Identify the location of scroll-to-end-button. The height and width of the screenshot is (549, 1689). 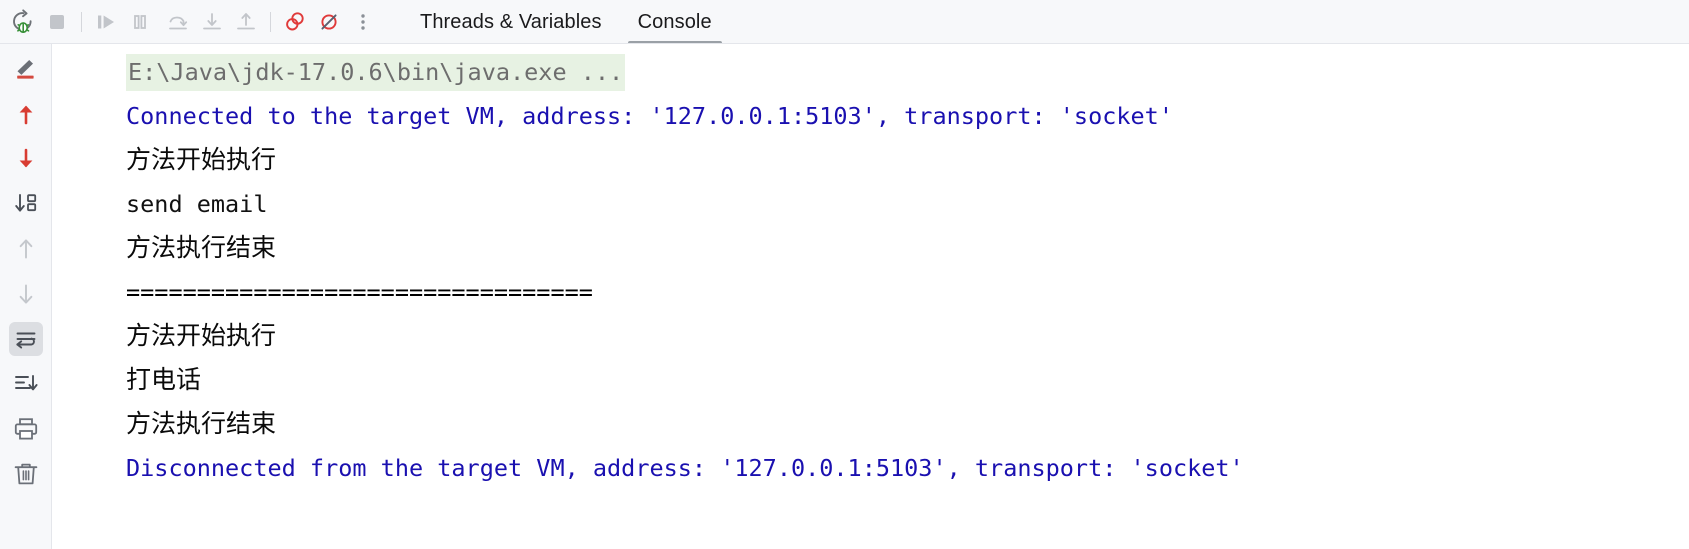
(26, 384).